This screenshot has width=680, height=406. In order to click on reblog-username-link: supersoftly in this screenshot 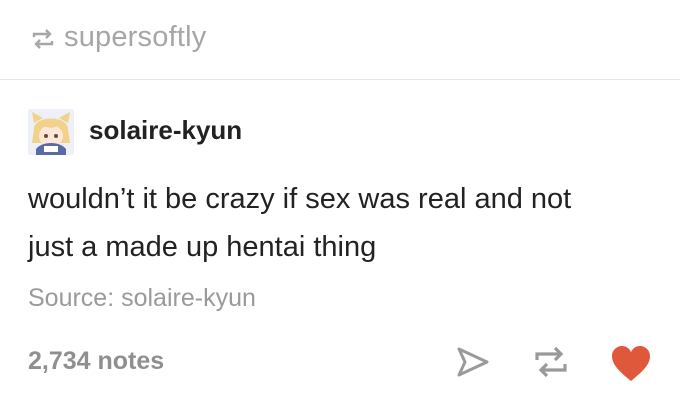, I will do `click(135, 37)`.